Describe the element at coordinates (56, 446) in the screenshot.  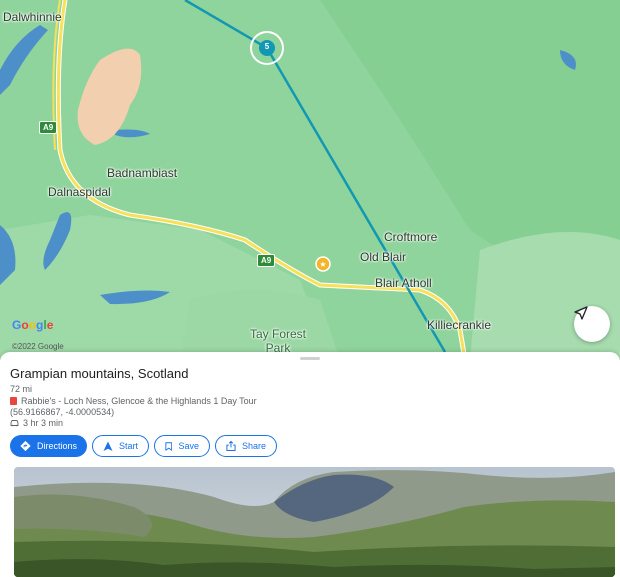
I see `directions-label: Directions` at that location.